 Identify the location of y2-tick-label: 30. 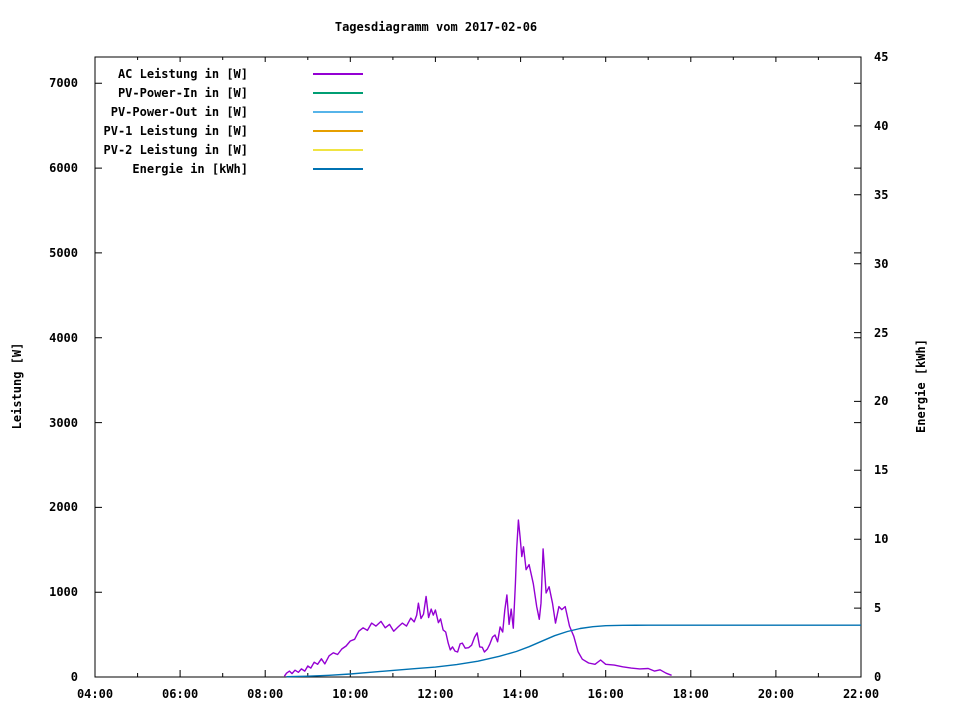
(881, 263).